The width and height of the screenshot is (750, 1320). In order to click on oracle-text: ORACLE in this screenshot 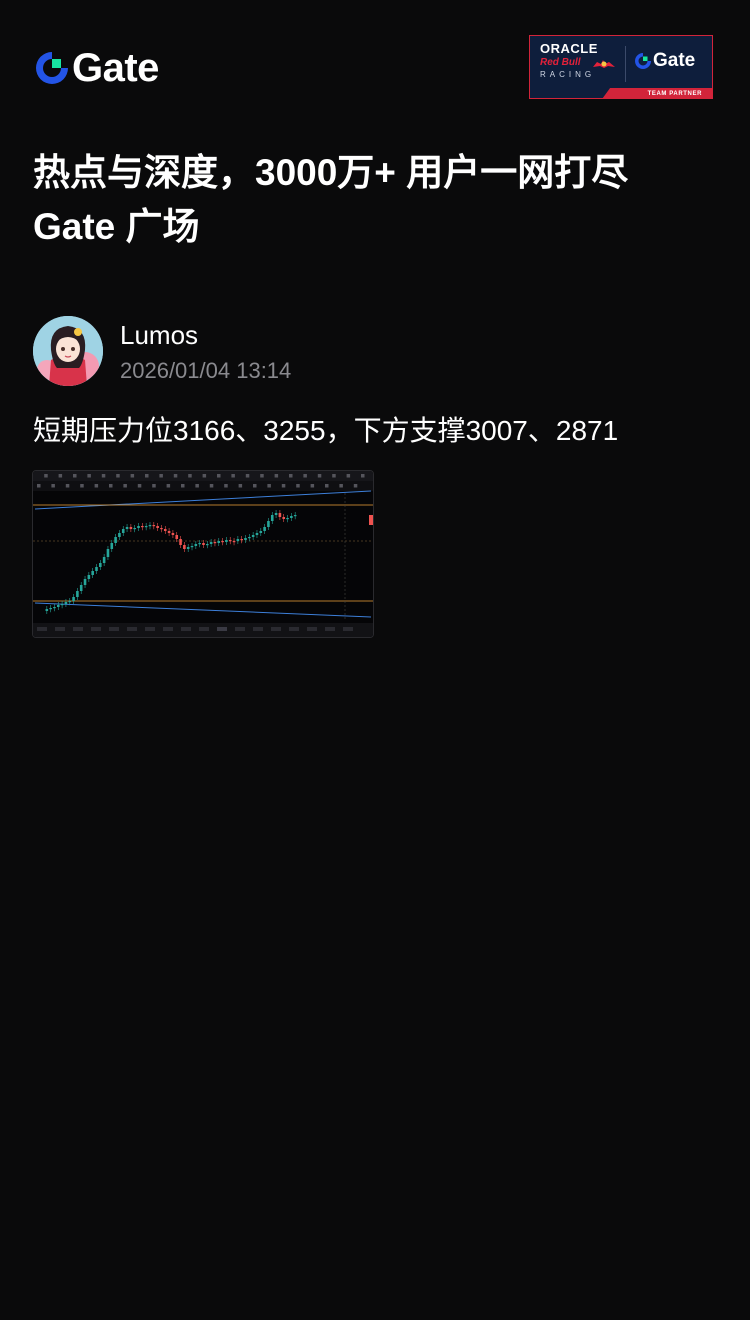, I will do `click(569, 48)`.